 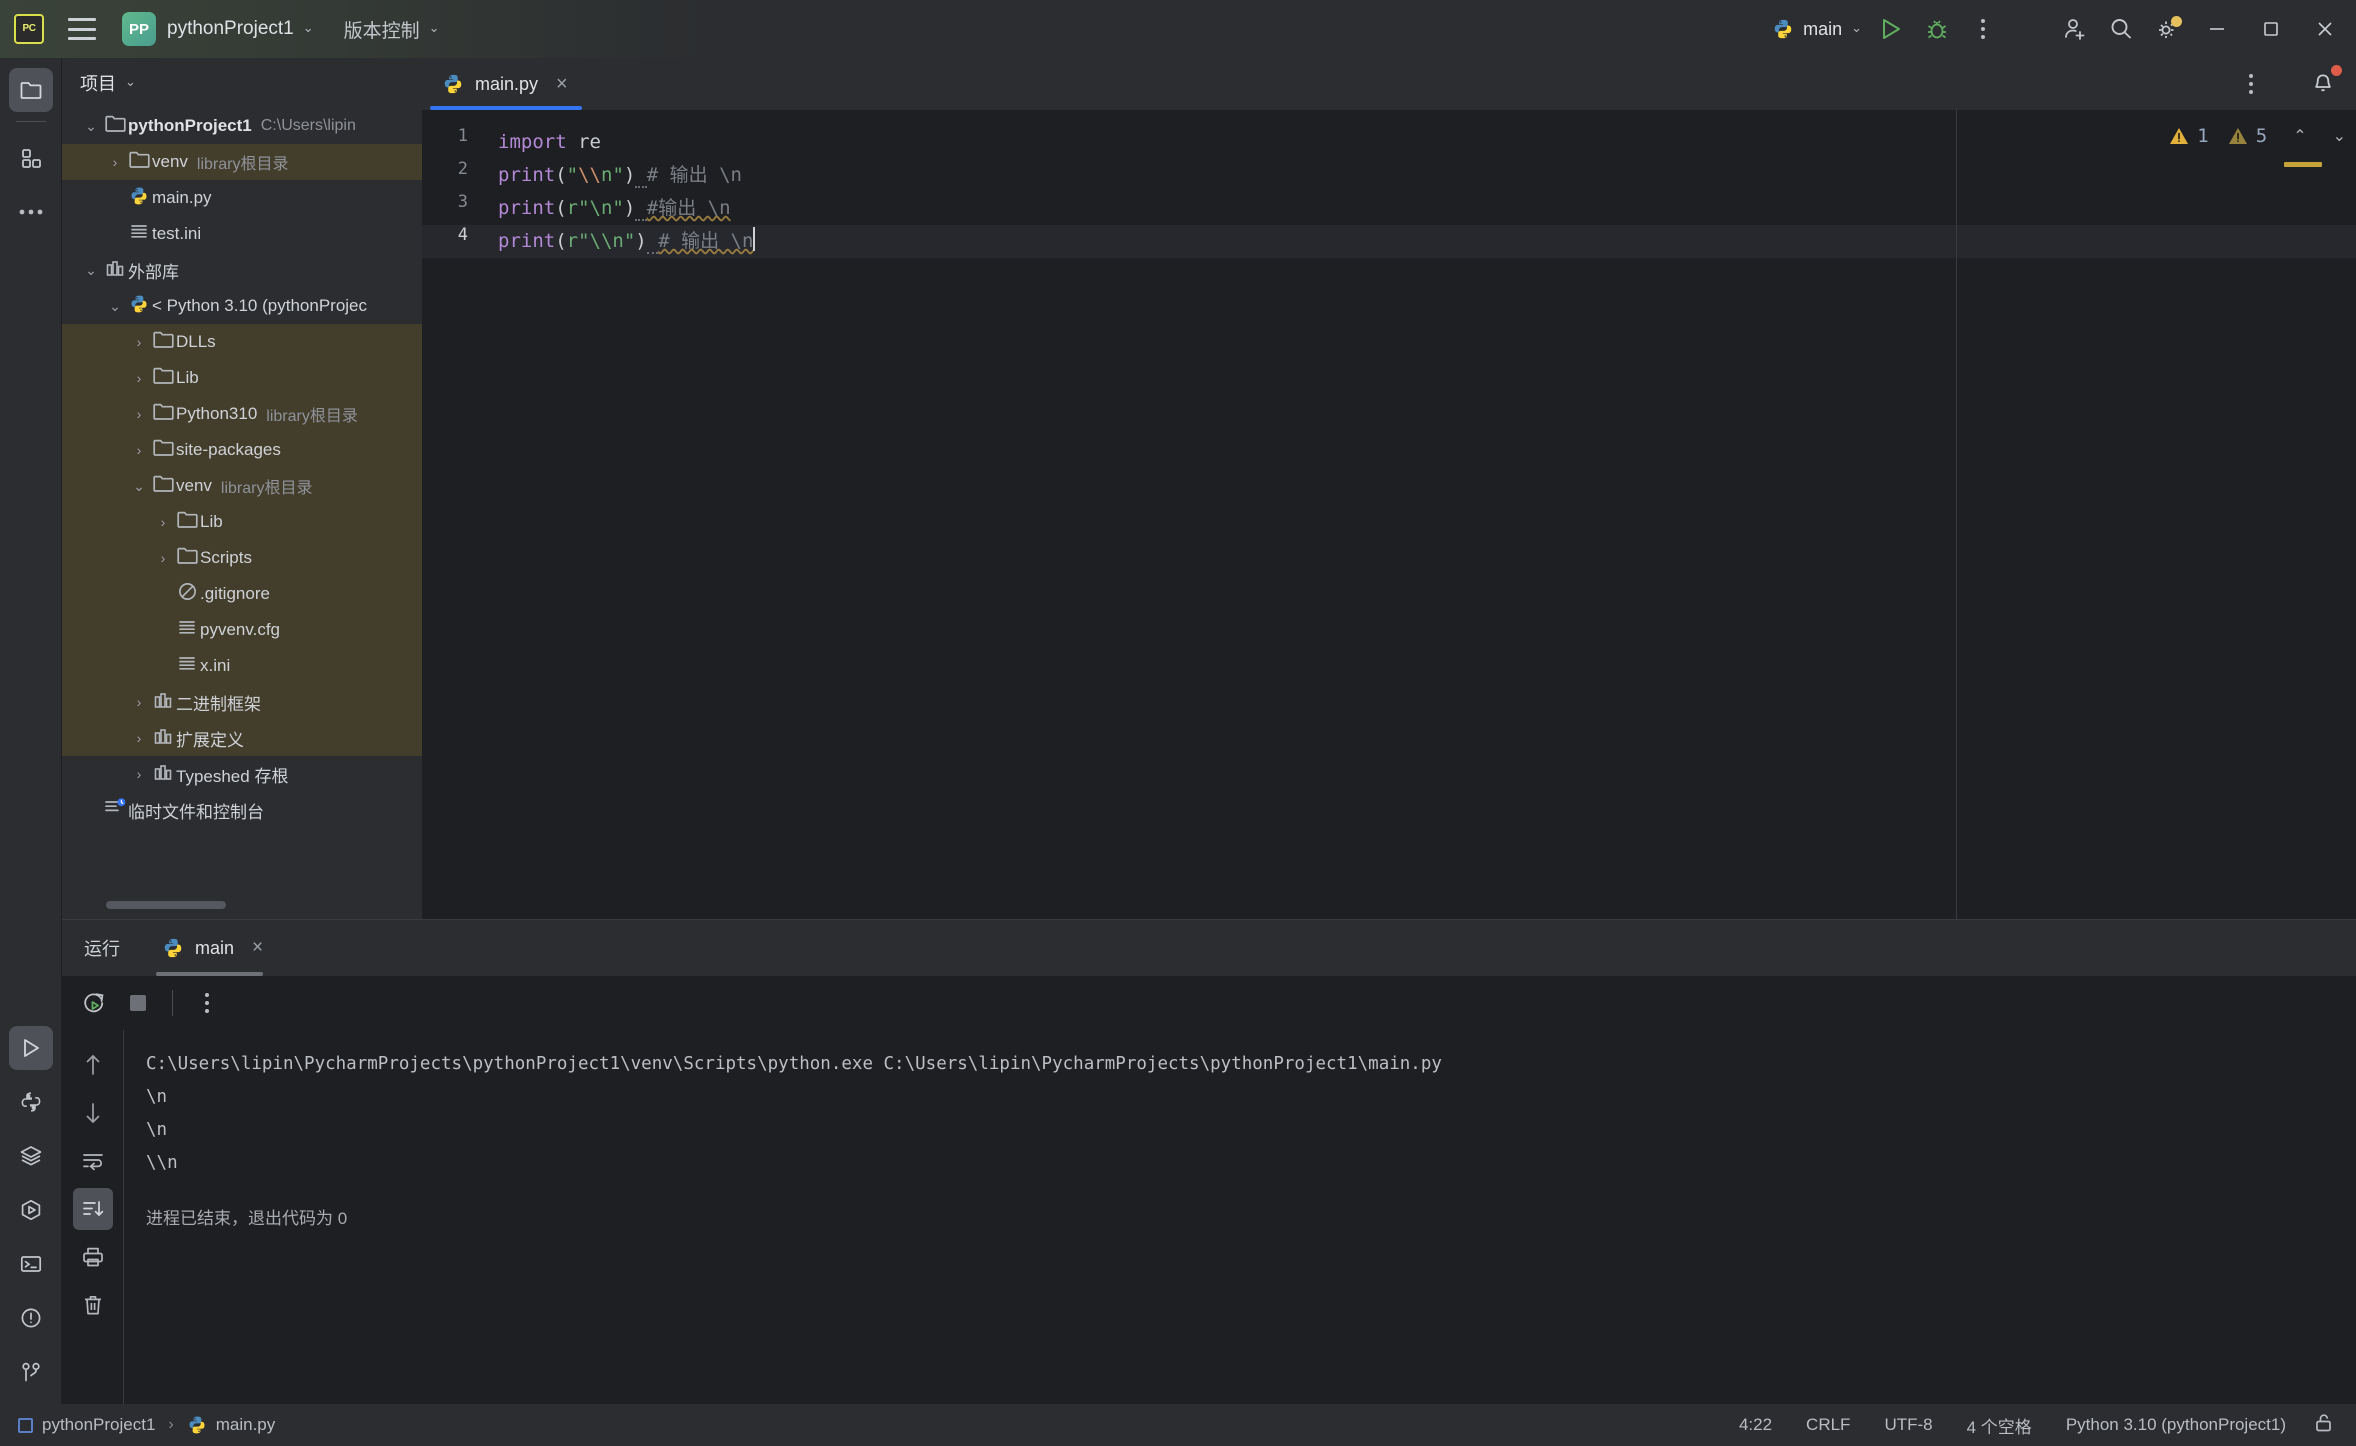 I want to click on search-icon, so click(x=2121, y=29).